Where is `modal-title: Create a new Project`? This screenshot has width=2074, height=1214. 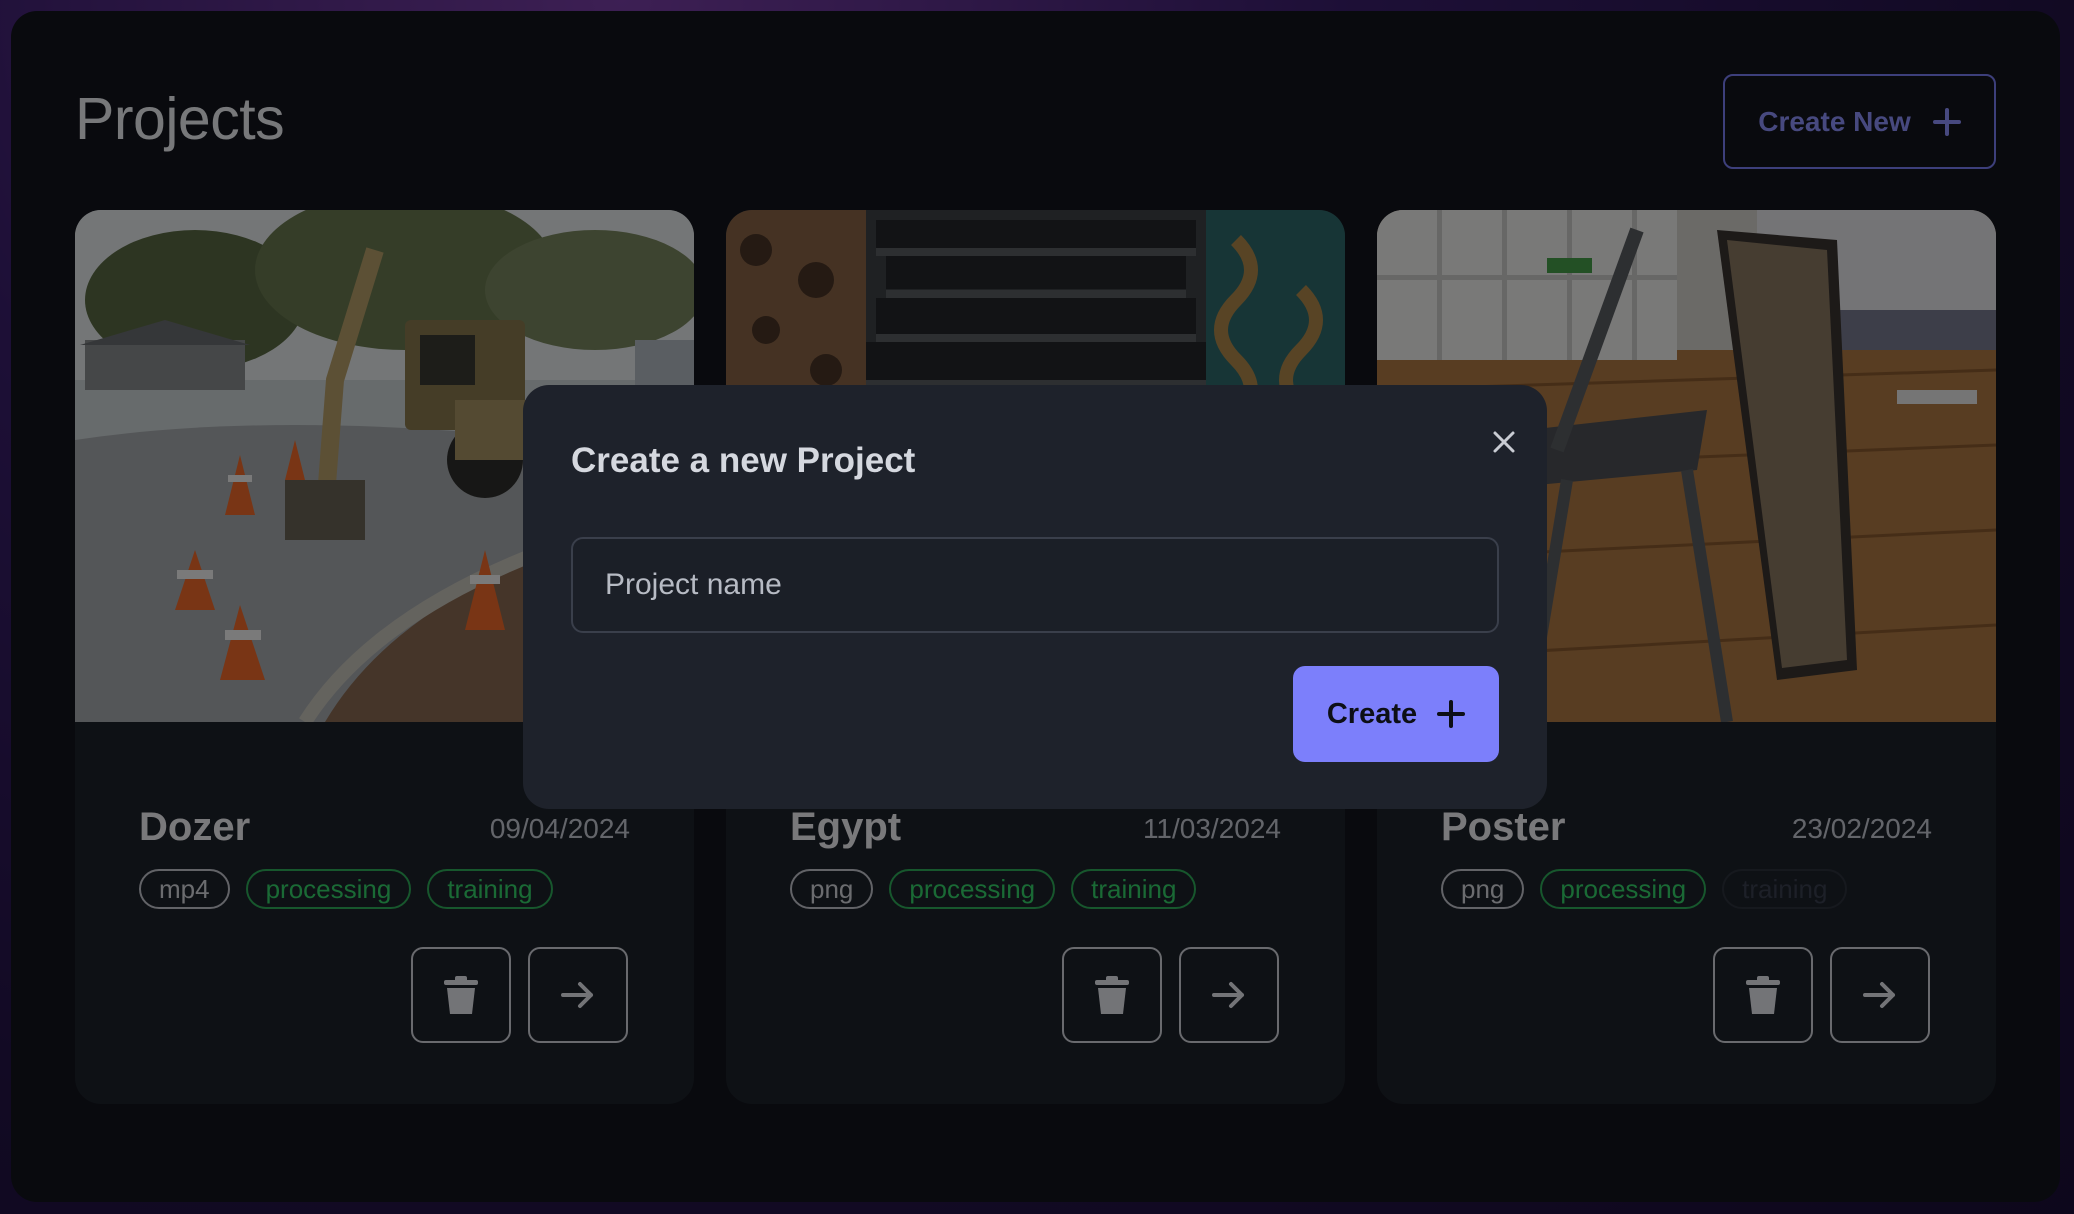 modal-title: Create a new Project is located at coordinates (743, 460).